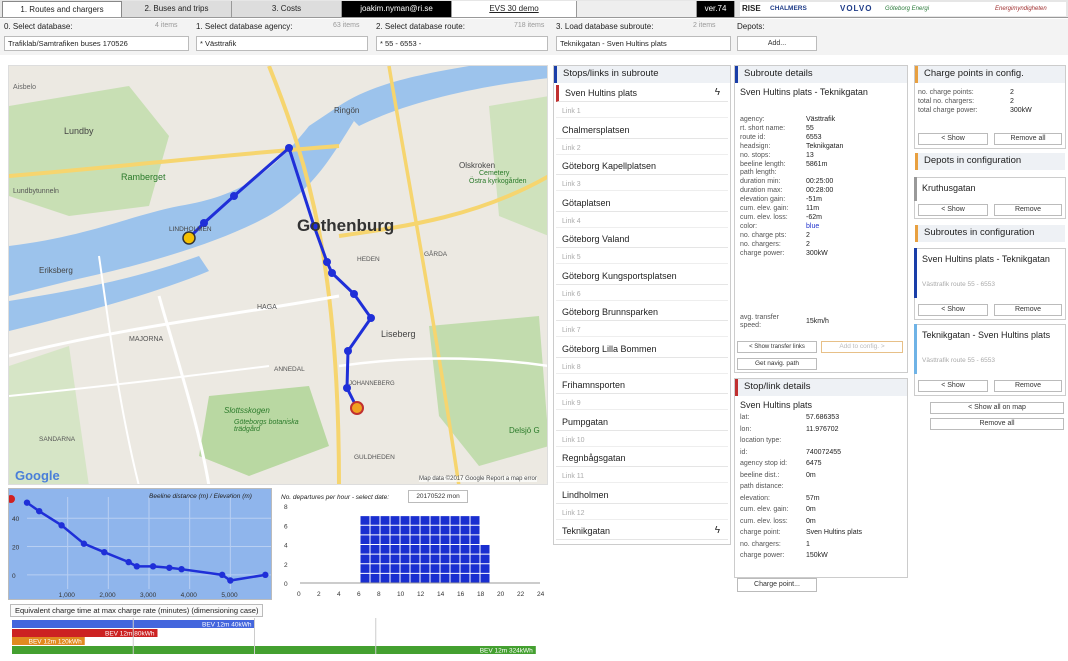 This screenshot has width=1068, height=661. Describe the element at coordinates (642, 257) in the screenshot. I see `link-row: Link 5` at that location.